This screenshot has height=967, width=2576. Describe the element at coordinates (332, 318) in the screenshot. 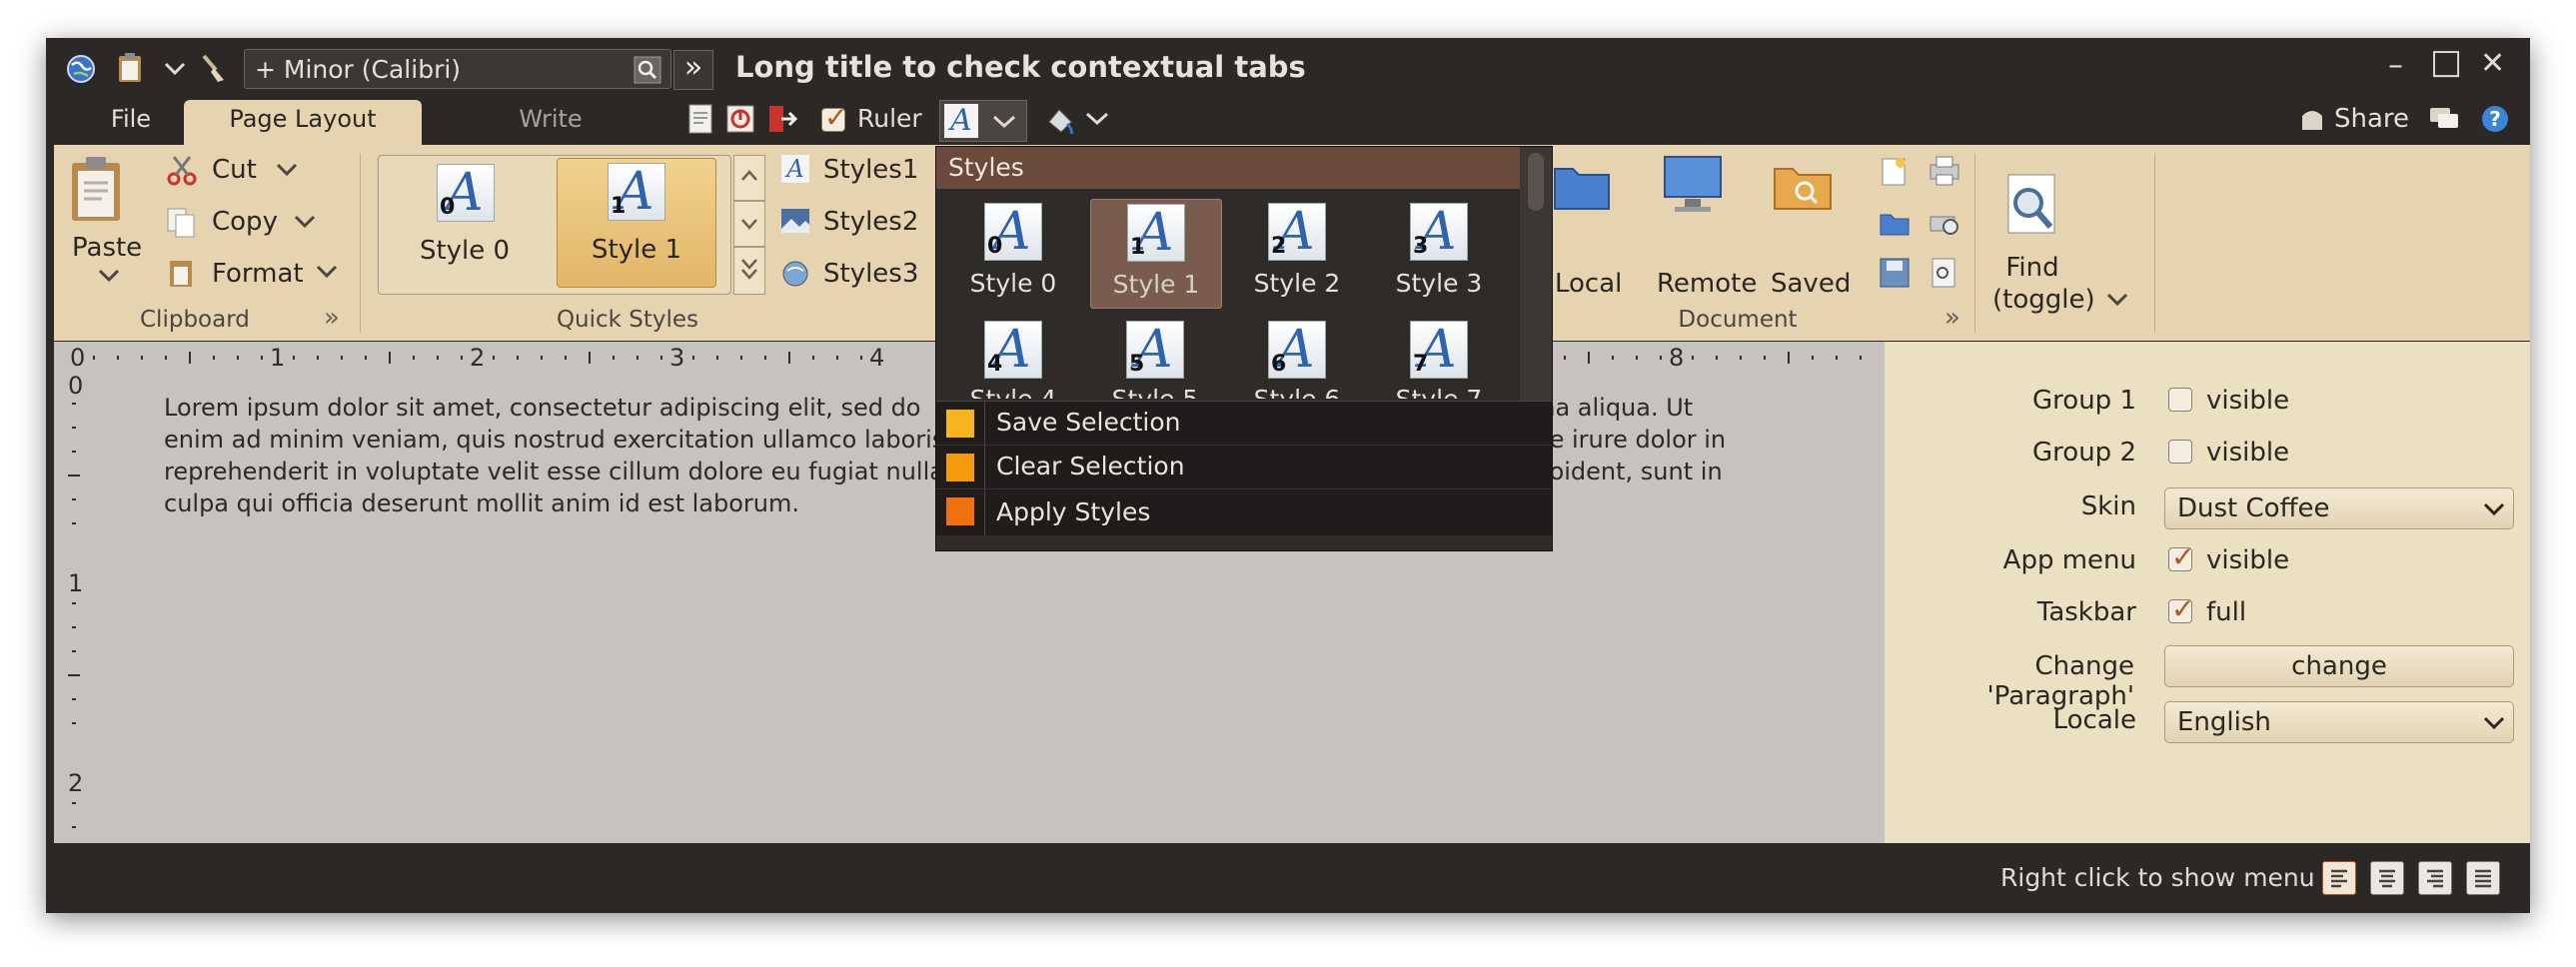

I see `clipboard-expand-icon: »` at that location.